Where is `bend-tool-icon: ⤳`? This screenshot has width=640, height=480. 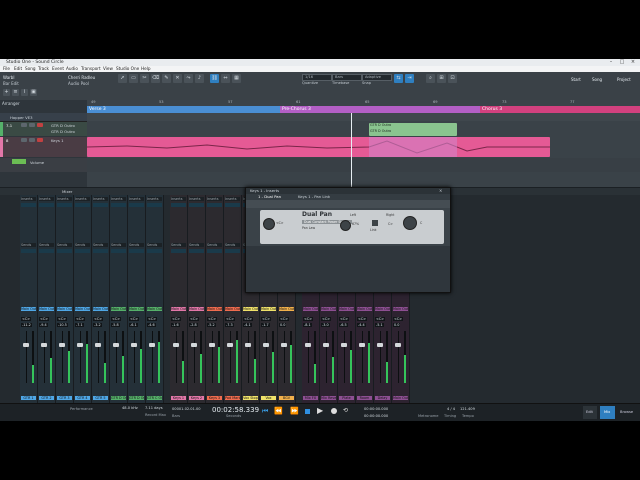 bend-tool-icon: ⤳ is located at coordinates (188, 78).